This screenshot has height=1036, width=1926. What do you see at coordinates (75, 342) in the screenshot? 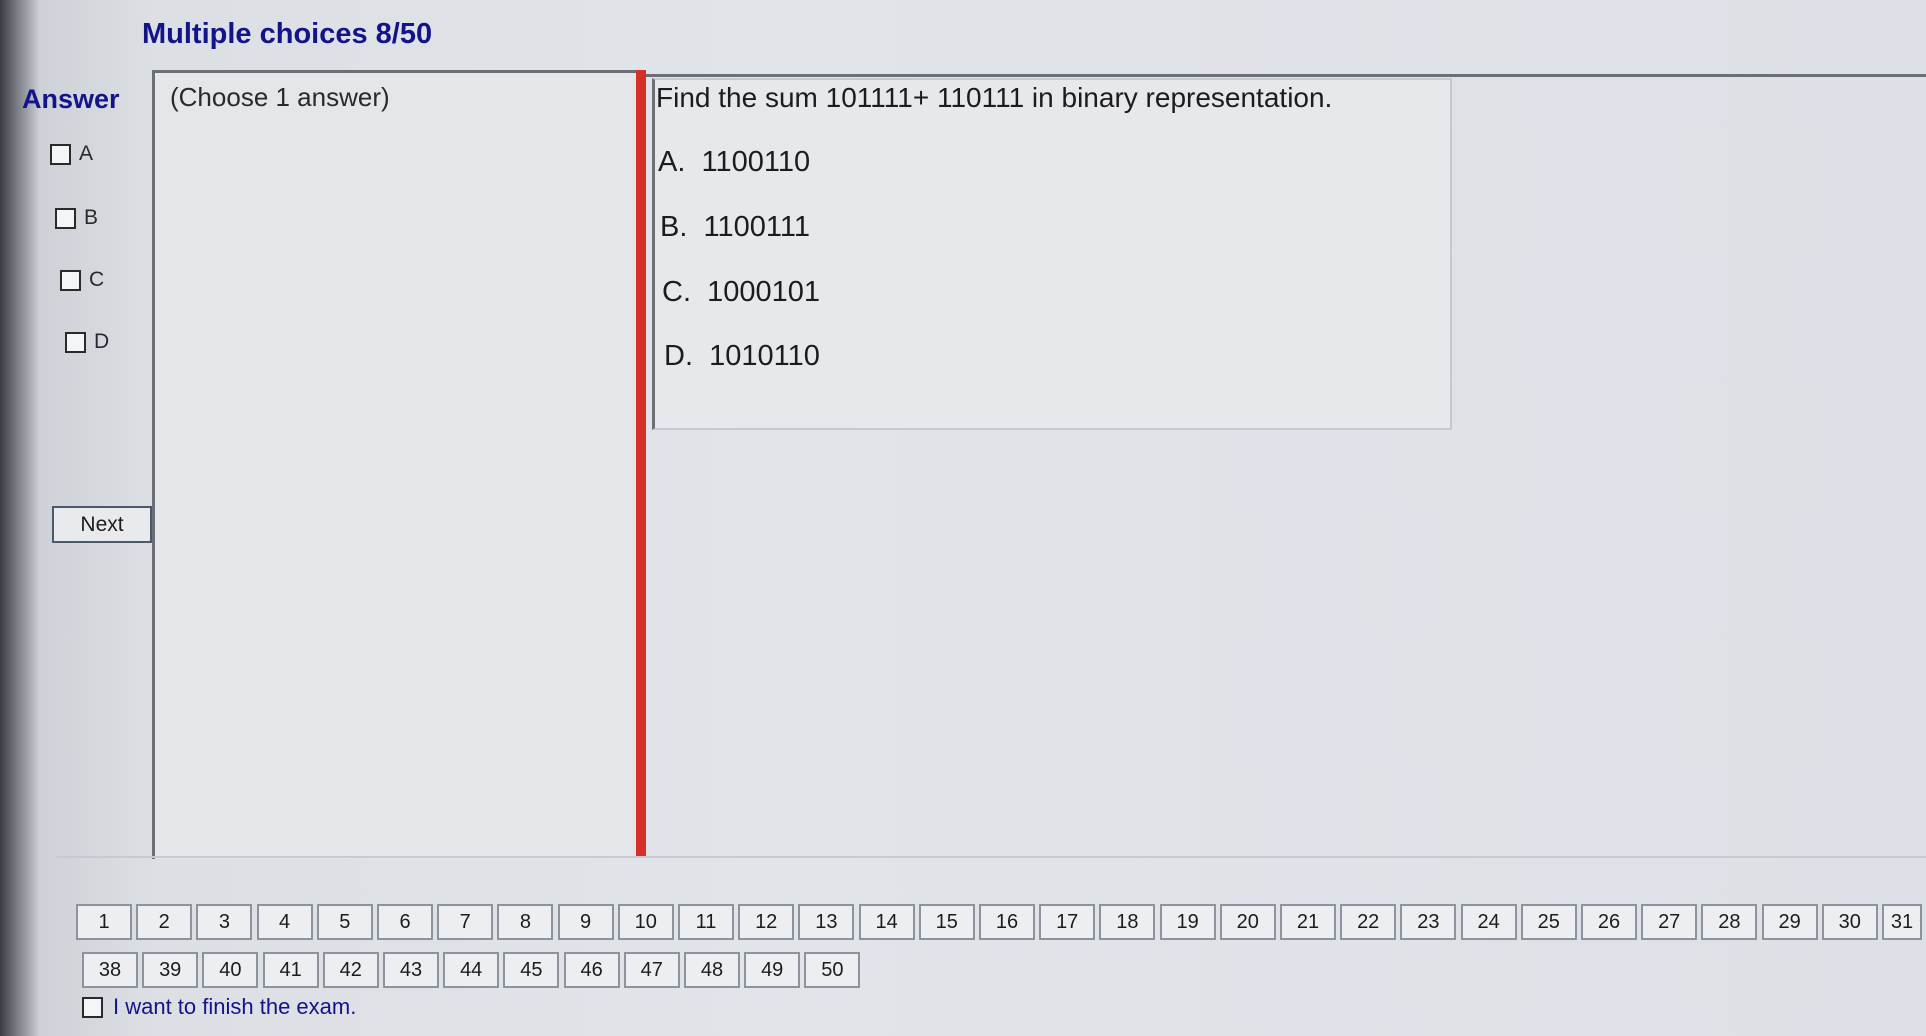
I see `checkbox-d` at bounding box center [75, 342].